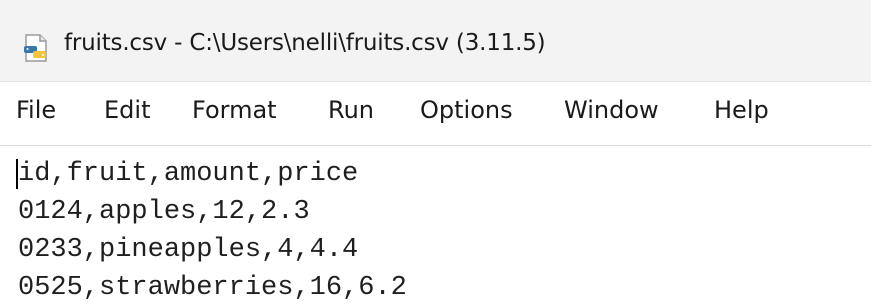 This screenshot has width=871, height=308. I want to click on menu-run: Run, so click(351, 110).